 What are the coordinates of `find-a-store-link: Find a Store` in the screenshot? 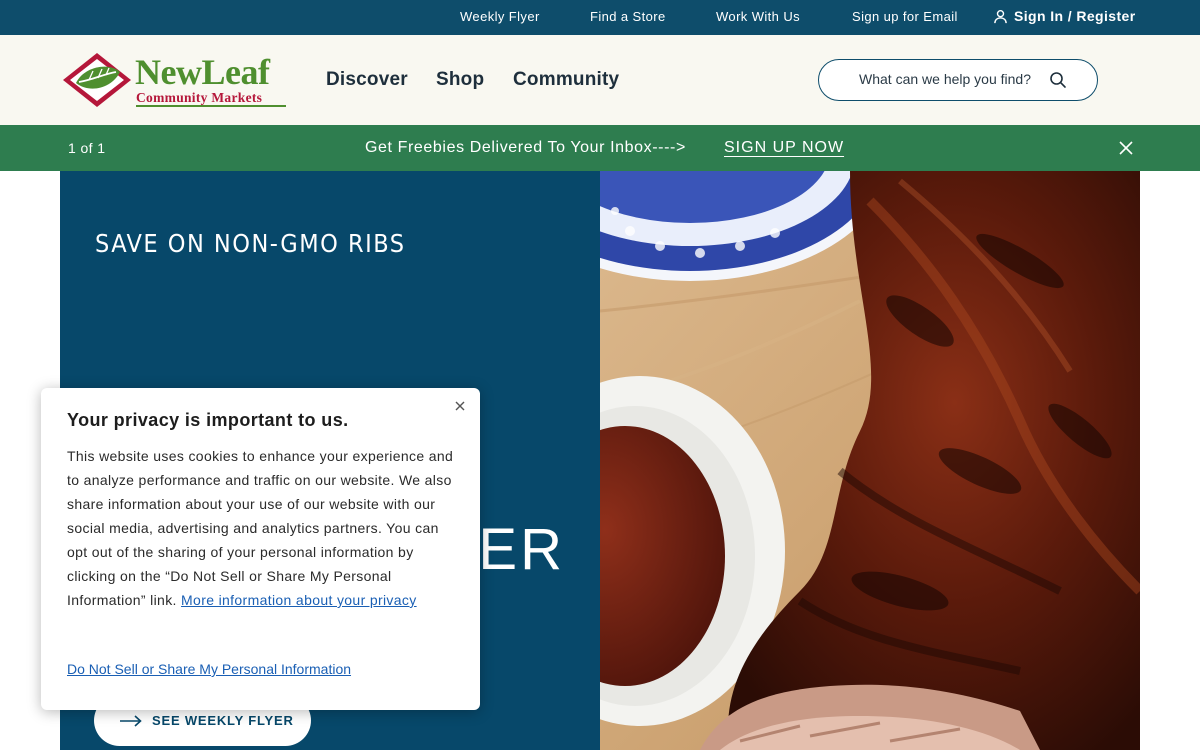 It's located at (628, 16).